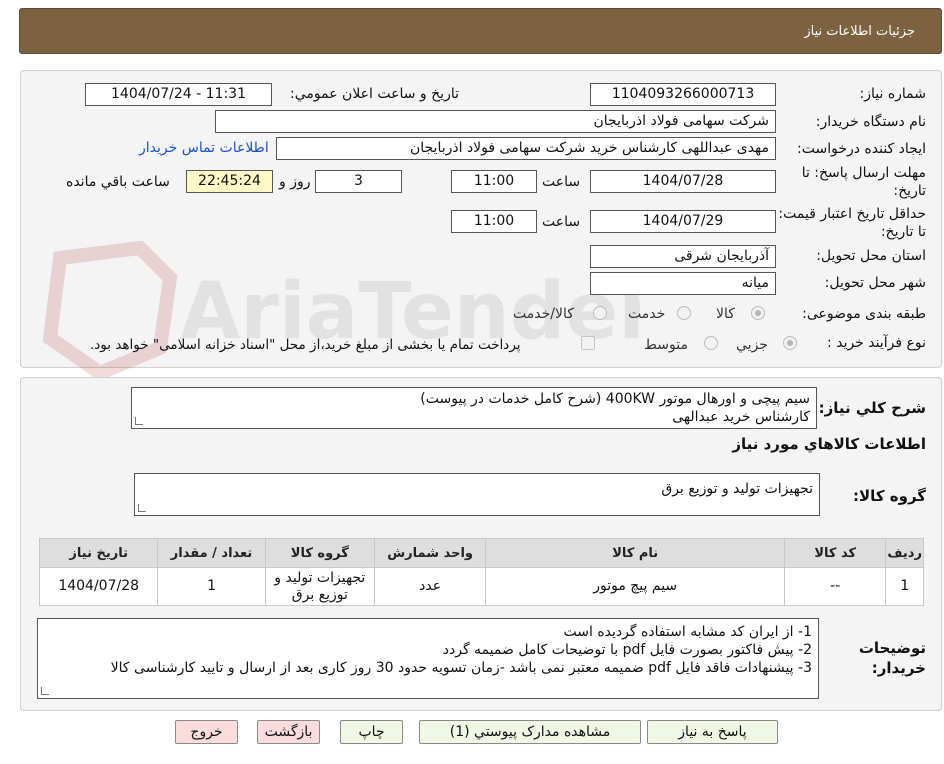  I want to click on cell-need-date: 1404/07/28, so click(98, 586).